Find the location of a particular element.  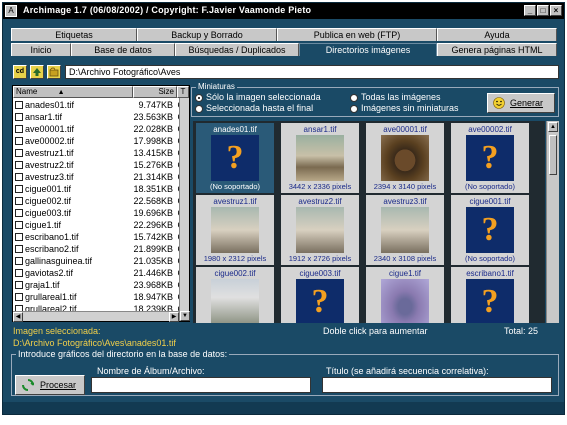

radio-solo-seleccionada is located at coordinates (199, 98).